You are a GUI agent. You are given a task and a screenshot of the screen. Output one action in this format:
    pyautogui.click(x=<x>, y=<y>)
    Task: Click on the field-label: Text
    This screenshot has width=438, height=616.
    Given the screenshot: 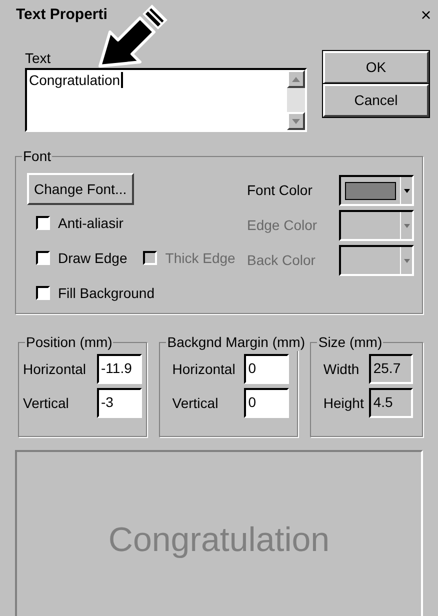 What is the action you would take?
    pyautogui.click(x=38, y=58)
    